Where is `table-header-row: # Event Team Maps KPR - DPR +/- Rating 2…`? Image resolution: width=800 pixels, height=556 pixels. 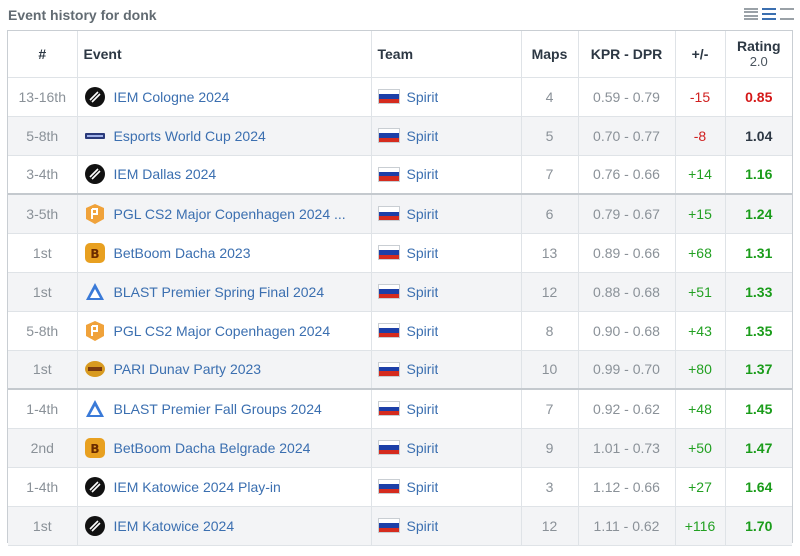 table-header-row: # Event Team Maps KPR - DPR +/- Rating 2… is located at coordinates (400, 54).